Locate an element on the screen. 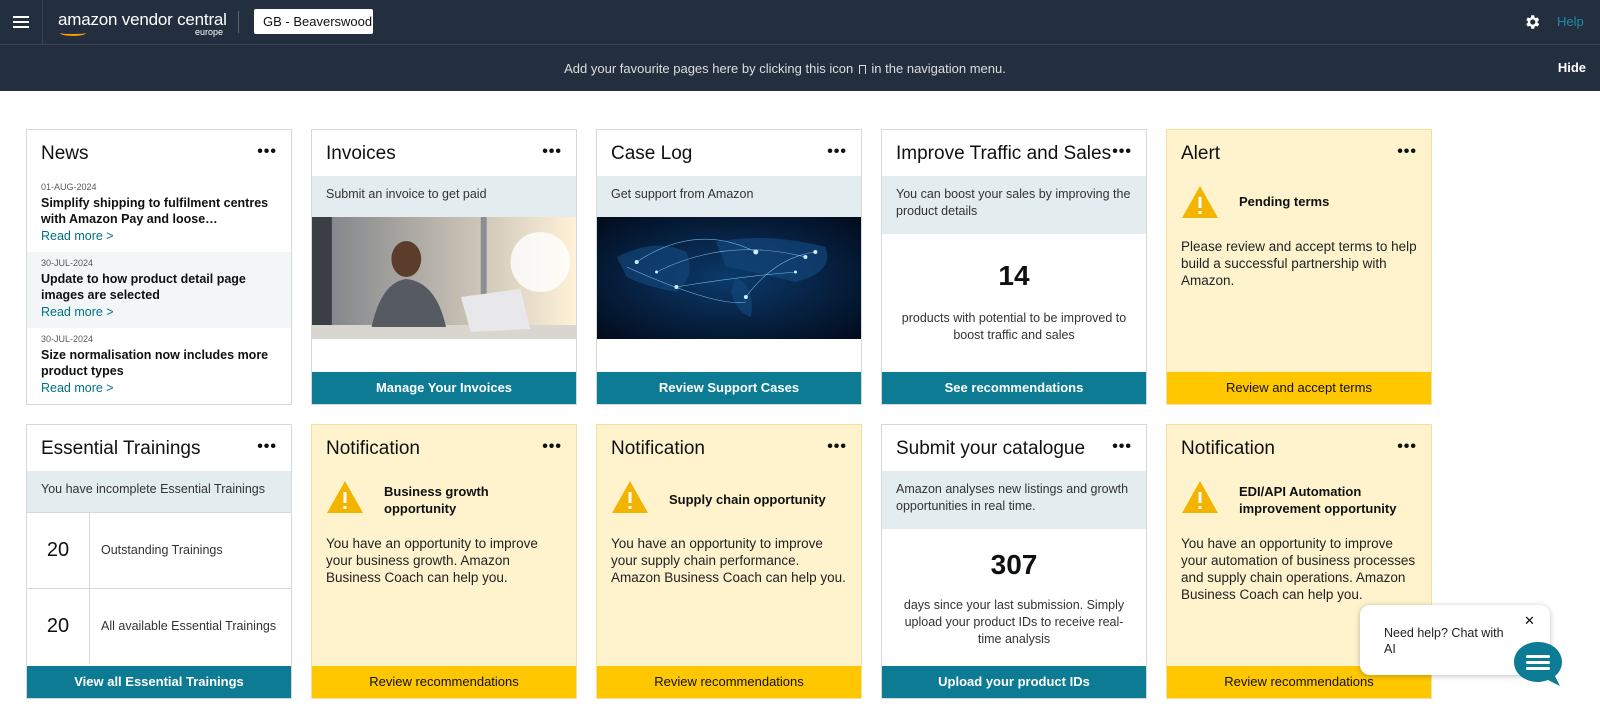  training-row: 20 Outstanding Trainings is located at coordinates (159, 550).